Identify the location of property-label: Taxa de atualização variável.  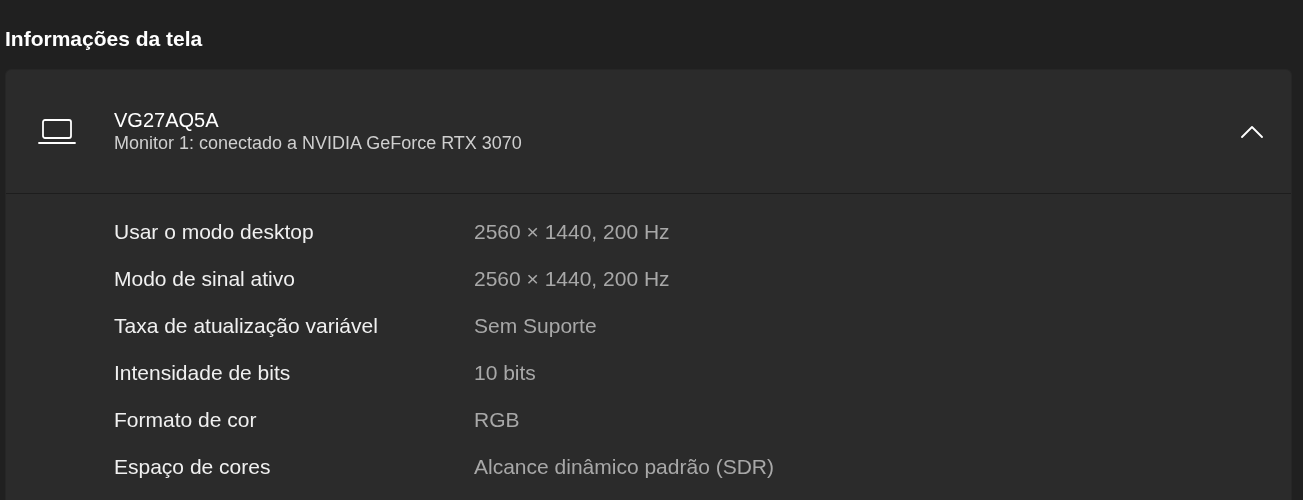
(246, 326).